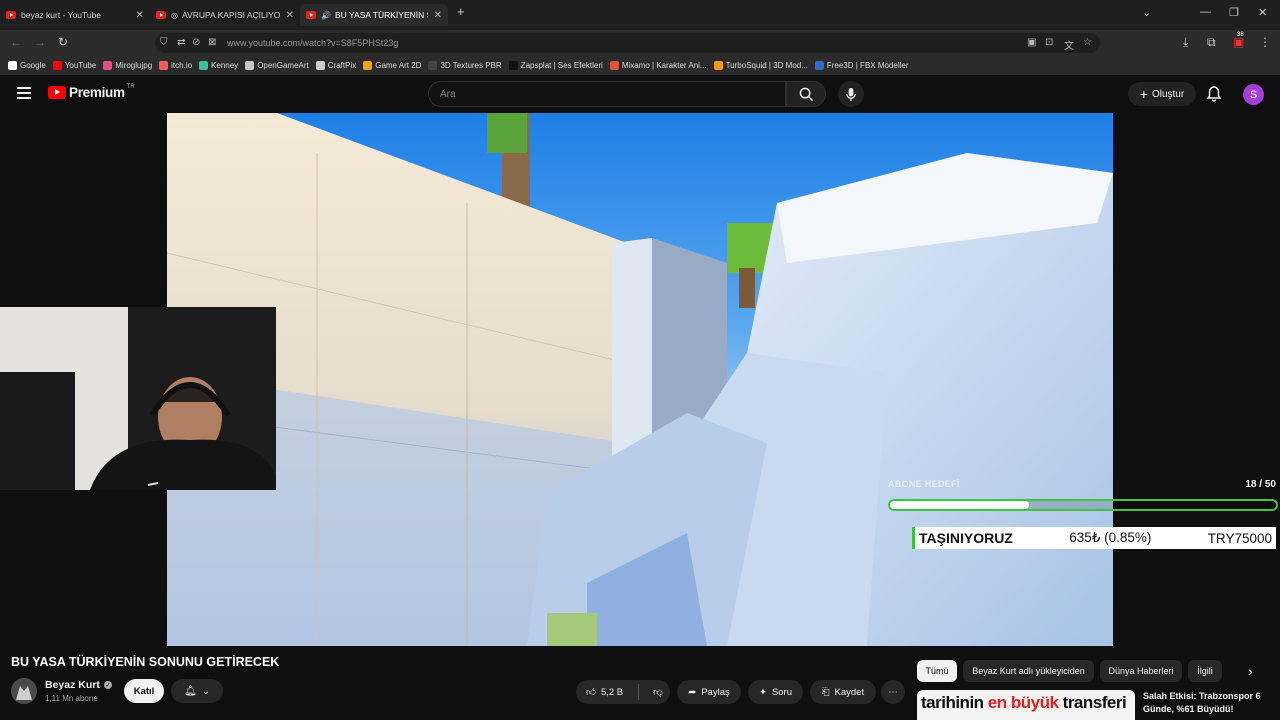 This screenshot has width=1280, height=720. Describe the element at coordinates (775, 692) in the screenshot. I see `ask-button: ✦ Soru` at that location.